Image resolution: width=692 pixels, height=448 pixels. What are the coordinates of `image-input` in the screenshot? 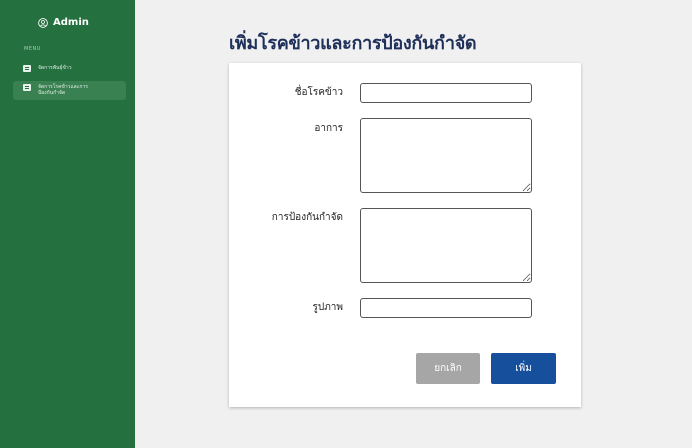 It's located at (446, 308).